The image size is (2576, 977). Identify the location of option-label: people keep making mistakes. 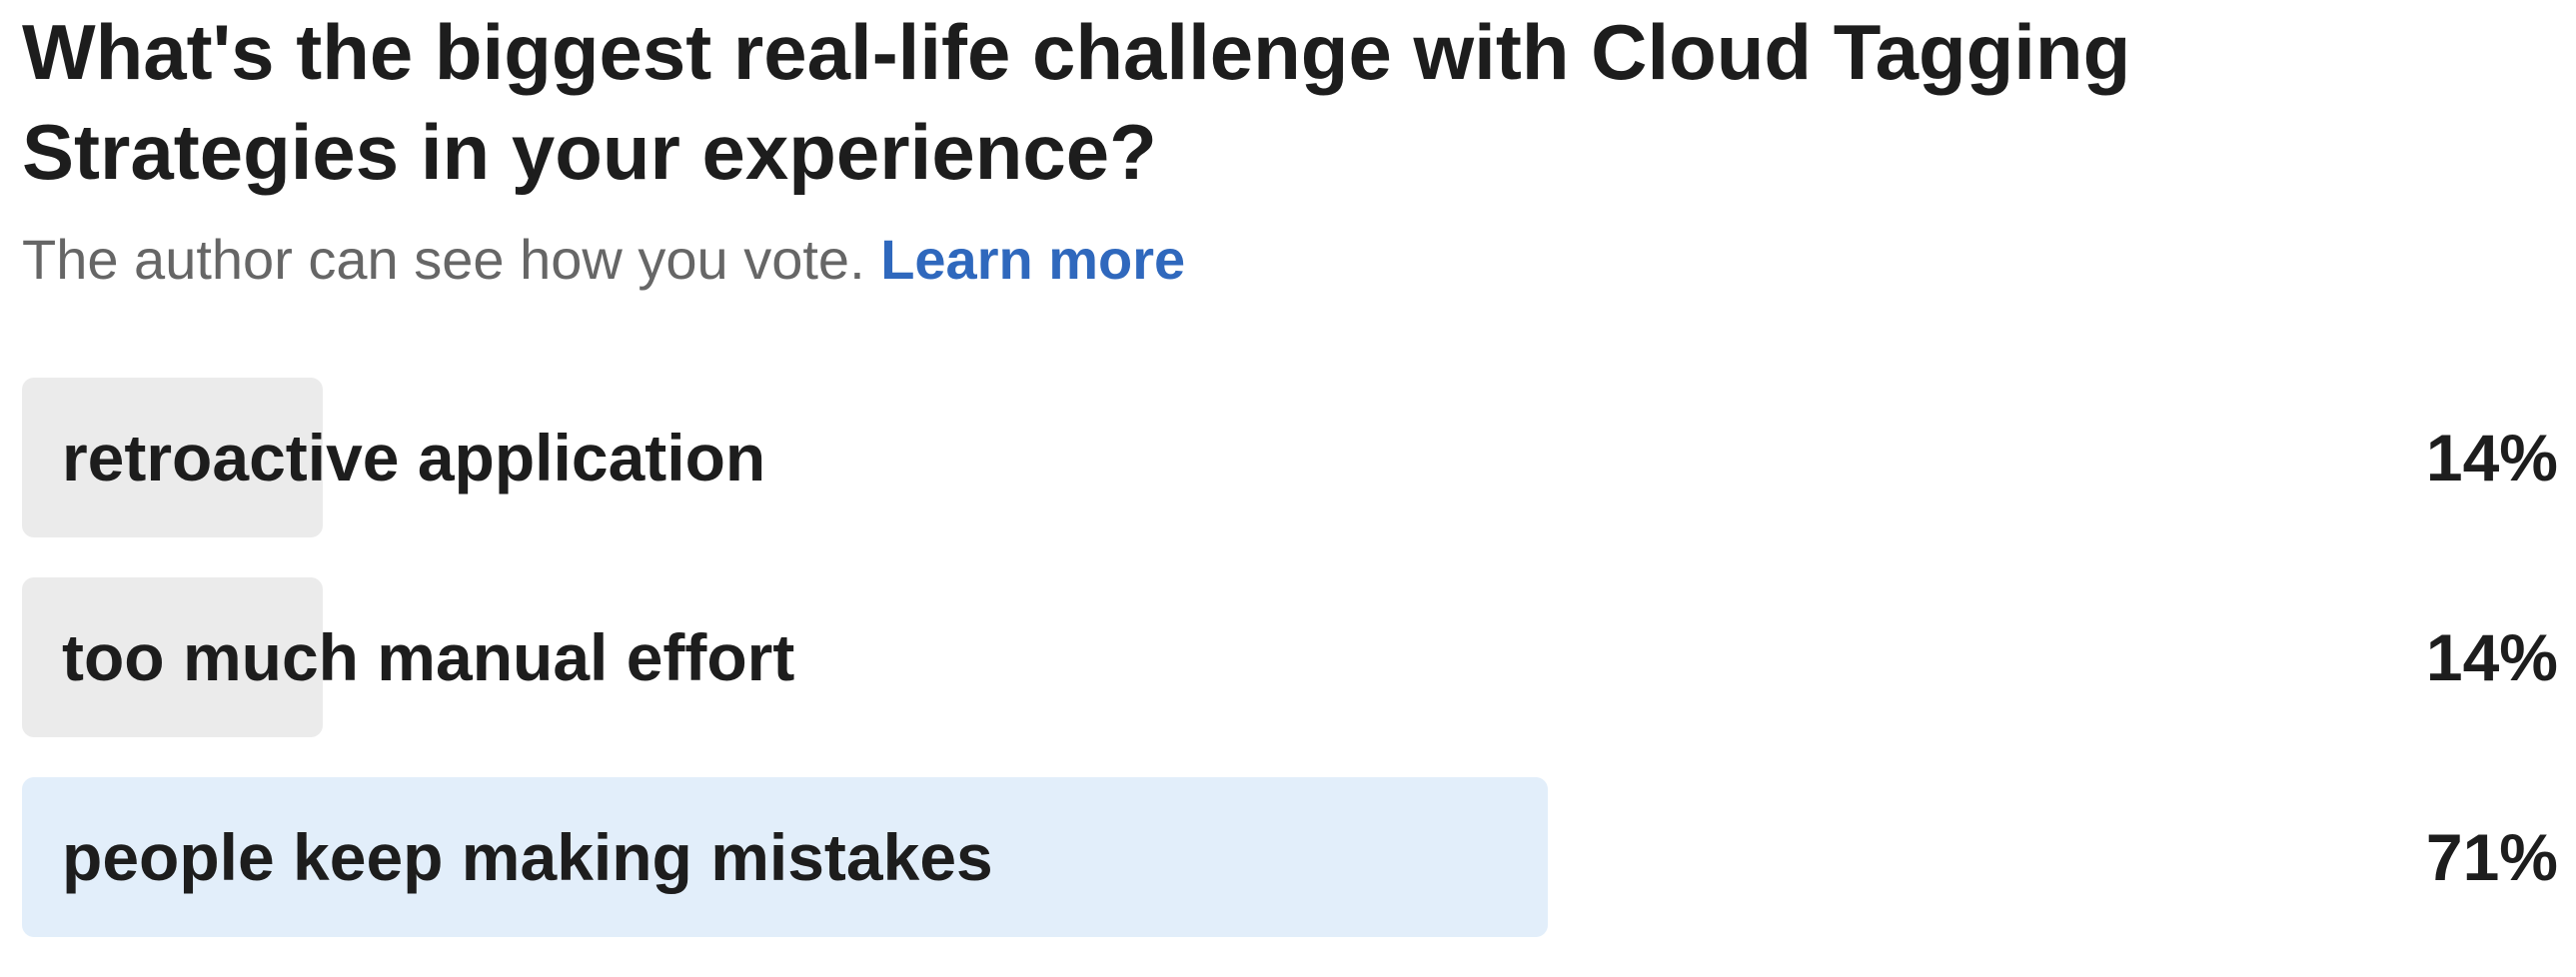
(527, 857).